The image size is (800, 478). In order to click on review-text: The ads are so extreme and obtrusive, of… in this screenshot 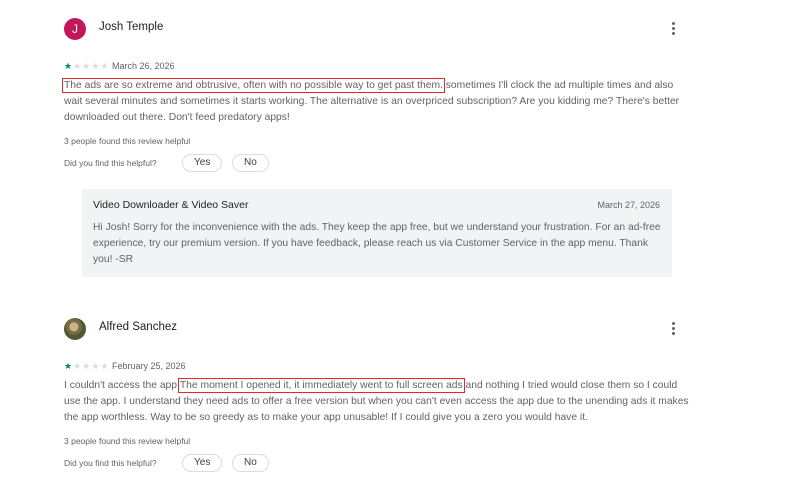, I will do `click(378, 102)`.